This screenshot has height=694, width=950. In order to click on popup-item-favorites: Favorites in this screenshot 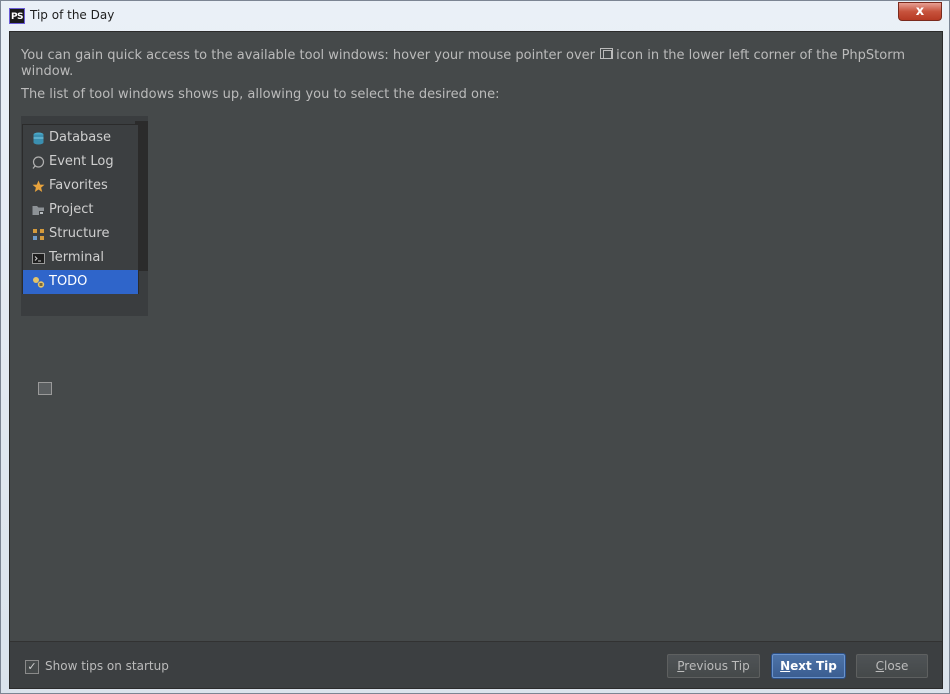, I will do `click(80, 186)`.